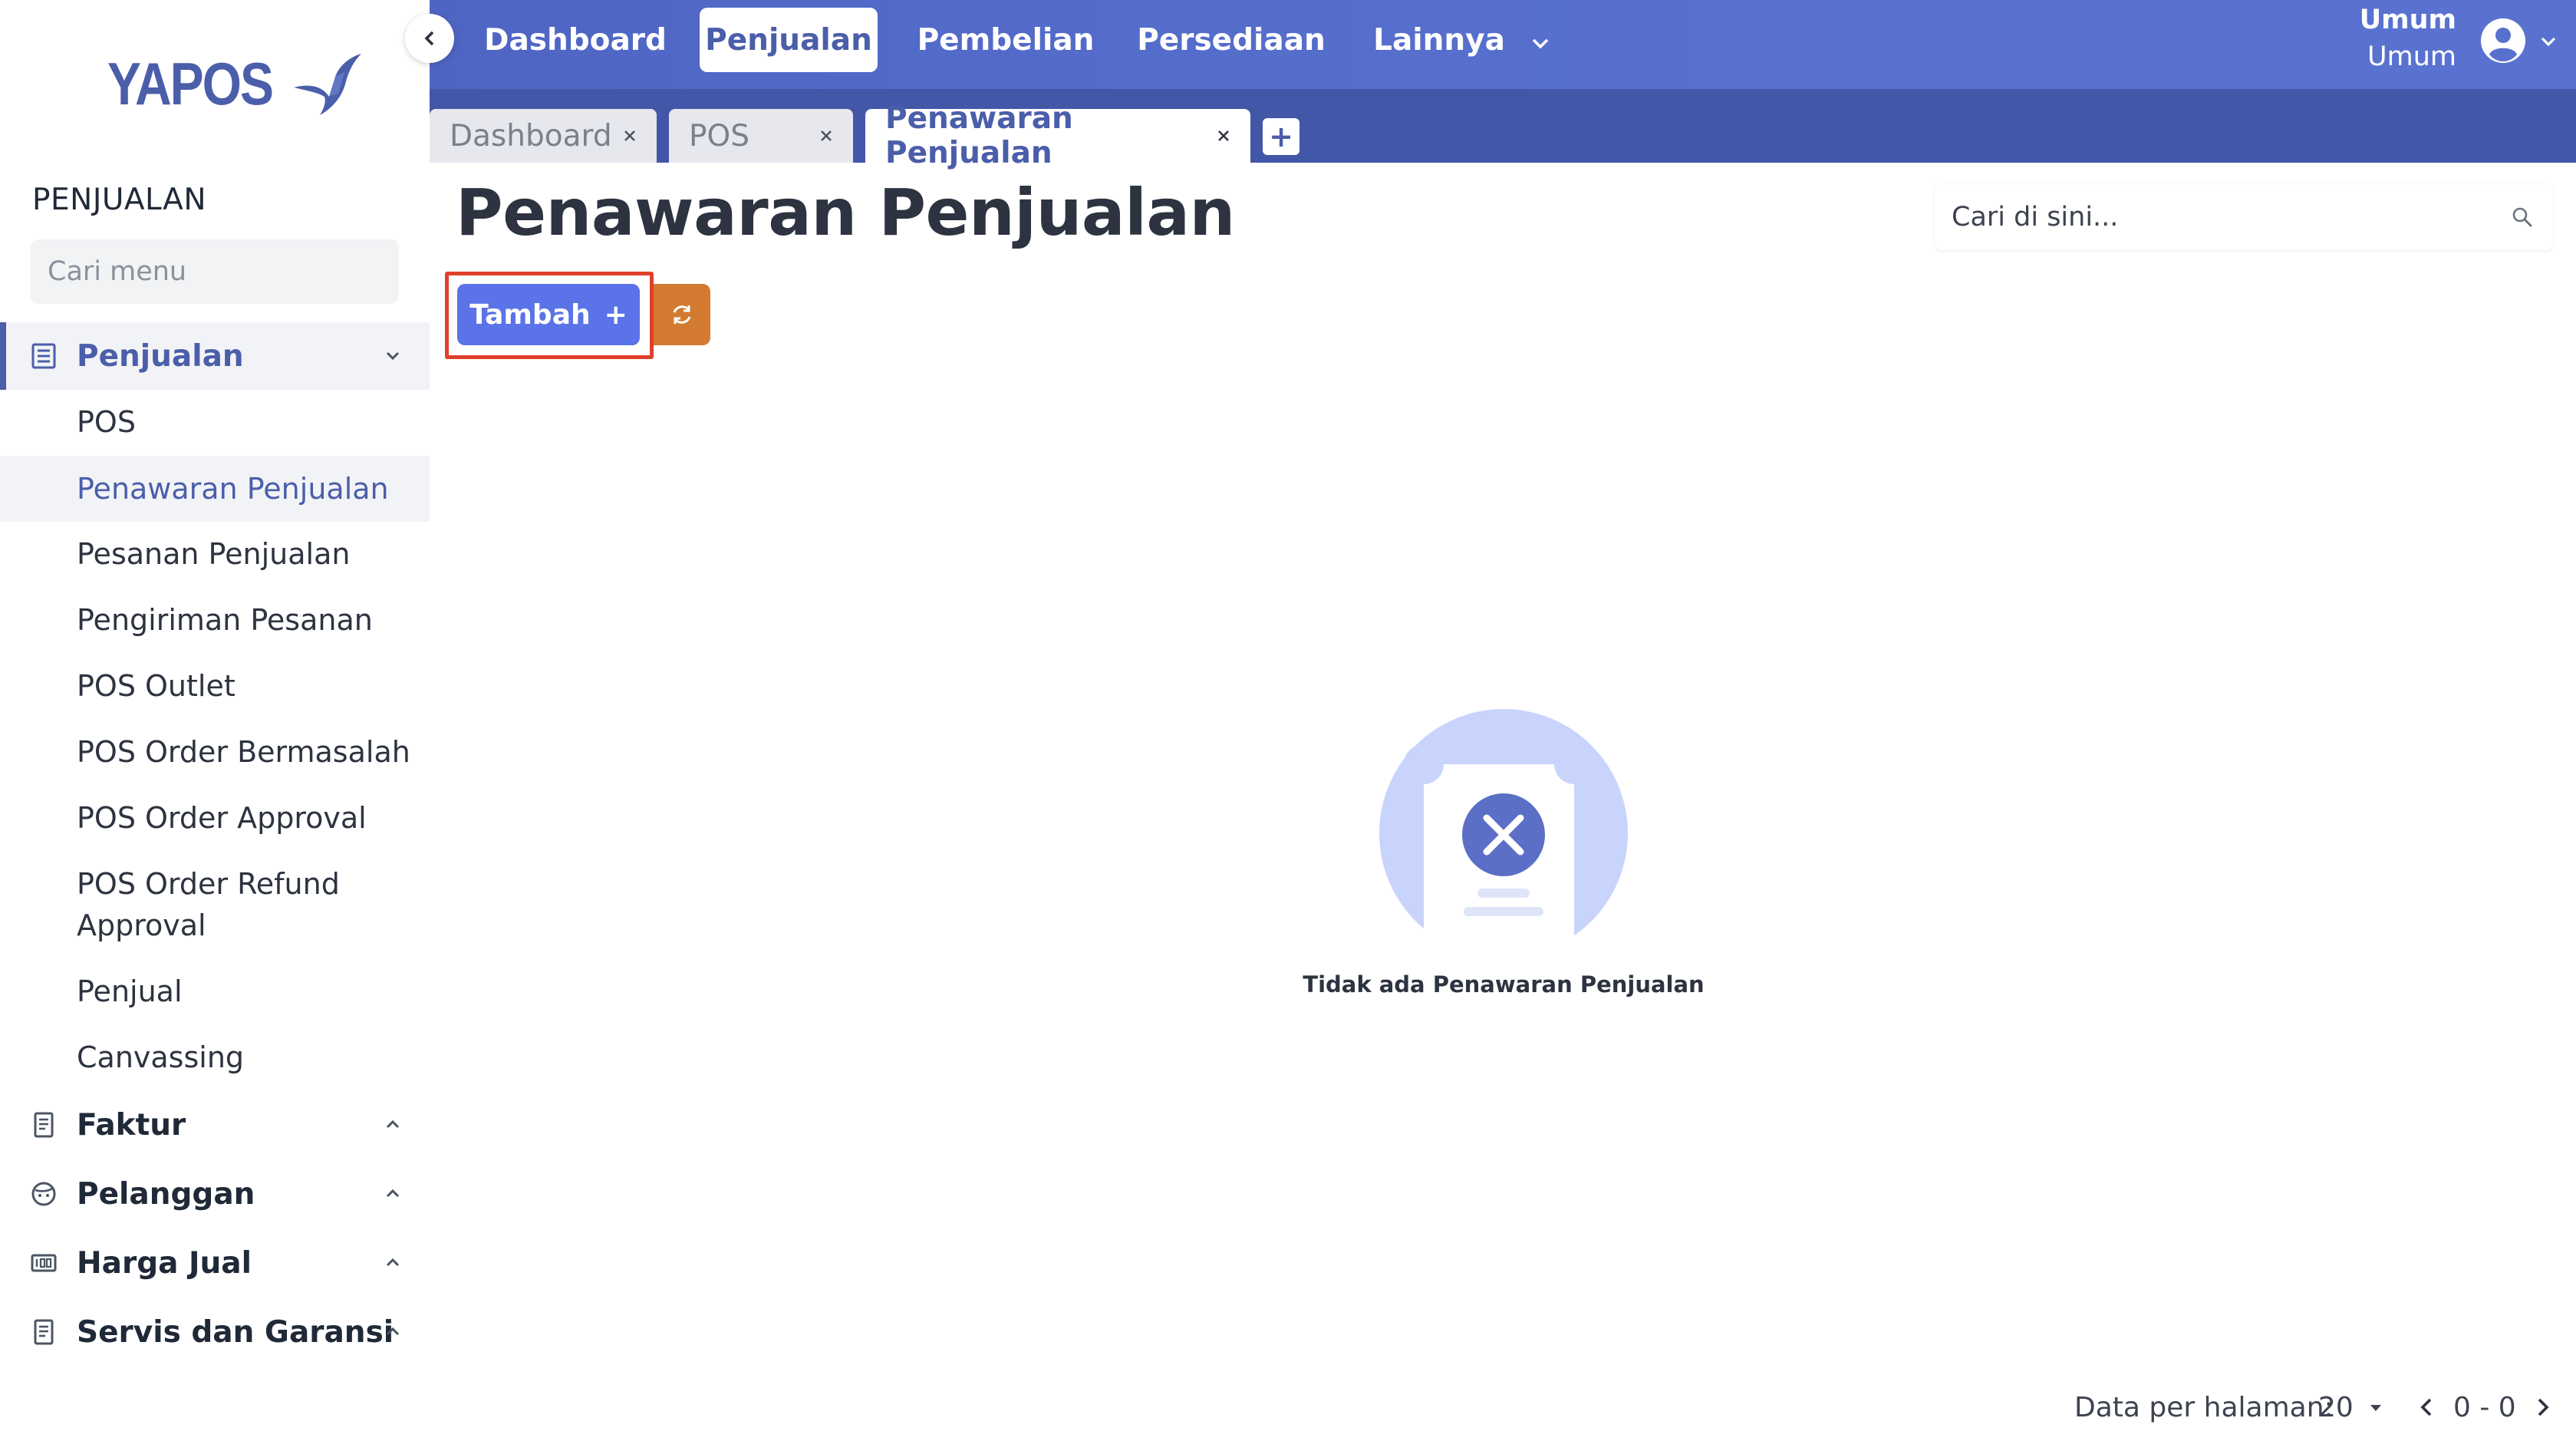 Image resolution: width=2576 pixels, height=1441 pixels. What do you see at coordinates (575, 40) in the screenshot?
I see `topnav-dashboard: Dashboard` at bounding box center [575, 40].